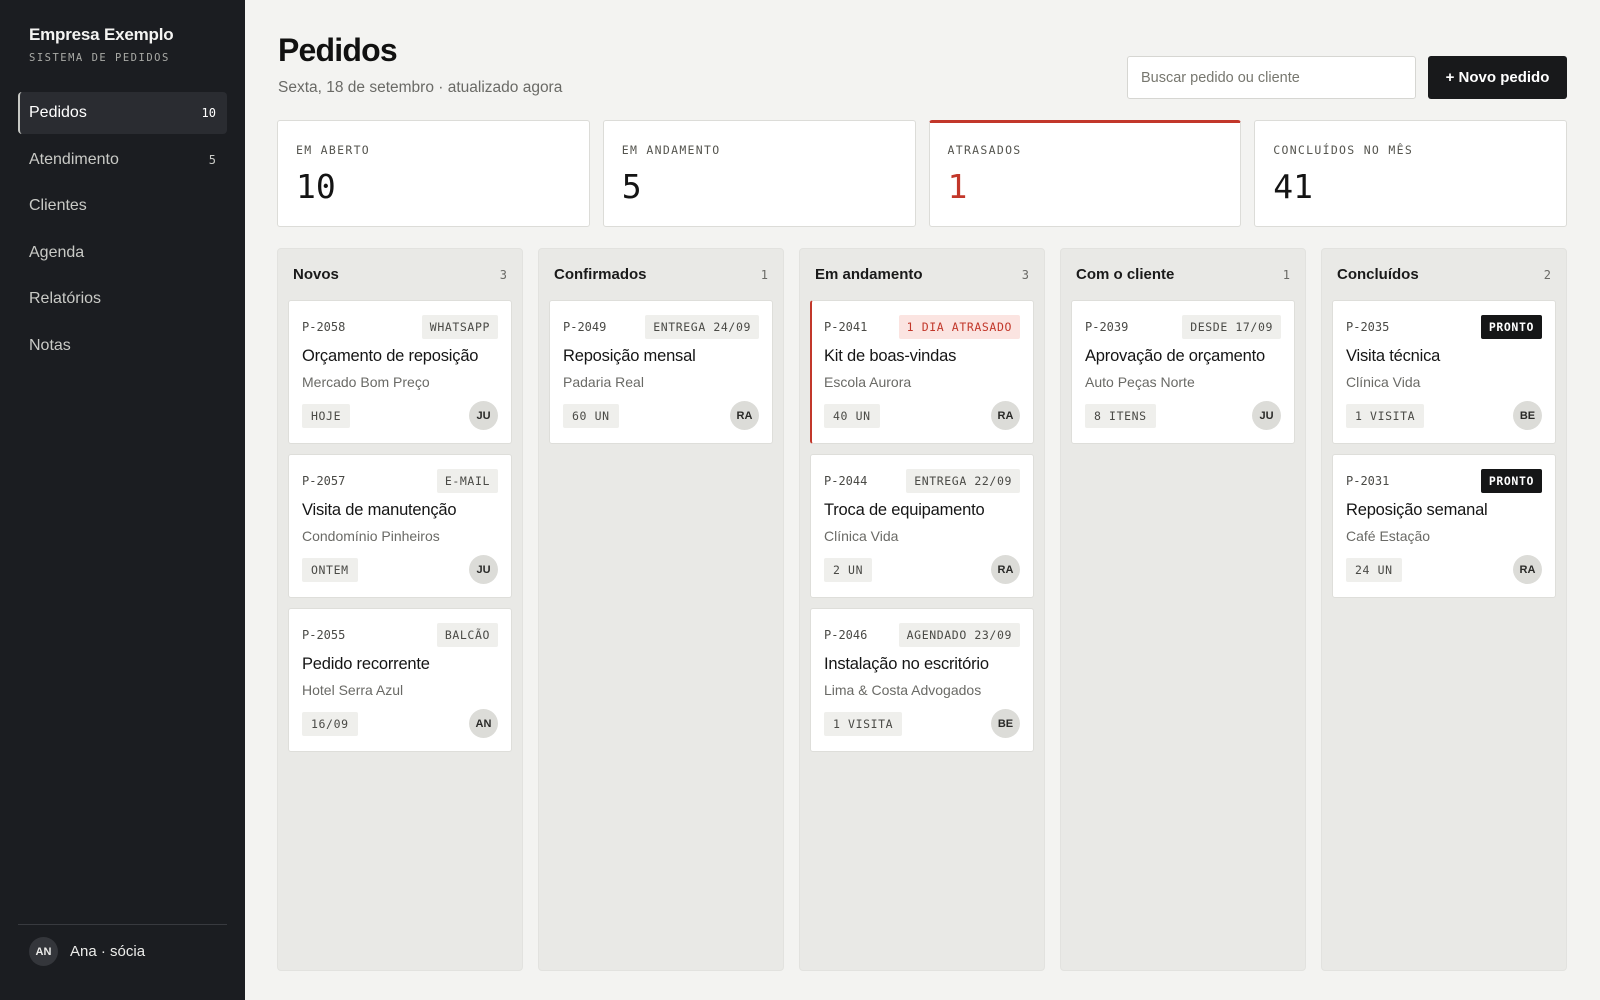  I want to click on sidebar-item-label: Atendimento, so click(74, 159).